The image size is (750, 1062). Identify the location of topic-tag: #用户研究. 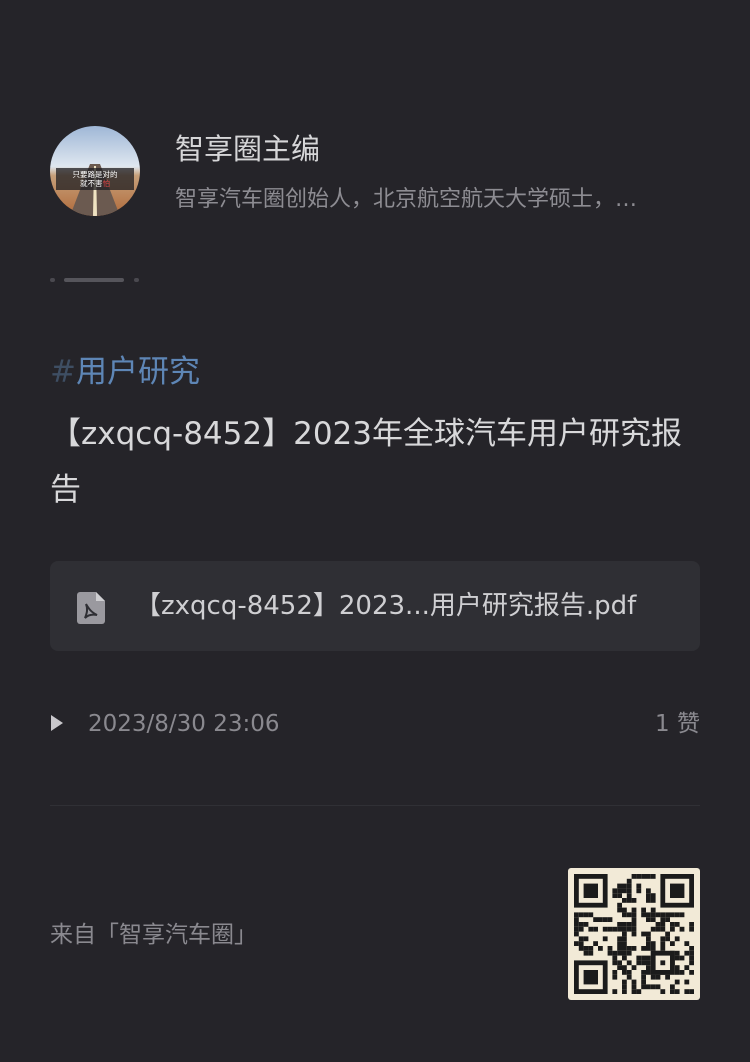
(125, 372).